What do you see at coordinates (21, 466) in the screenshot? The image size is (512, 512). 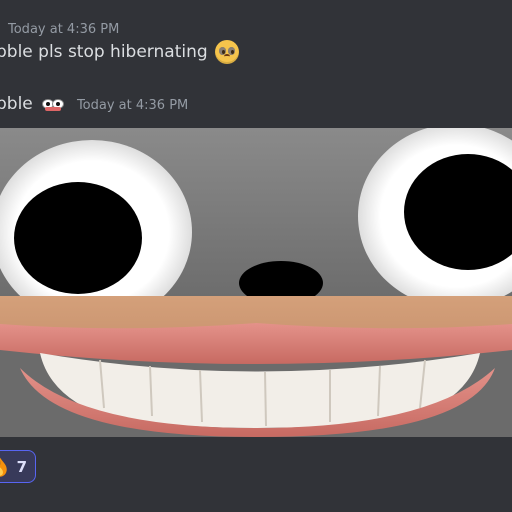 I see `reaction-count: 7` at bounding box center [21, 466].